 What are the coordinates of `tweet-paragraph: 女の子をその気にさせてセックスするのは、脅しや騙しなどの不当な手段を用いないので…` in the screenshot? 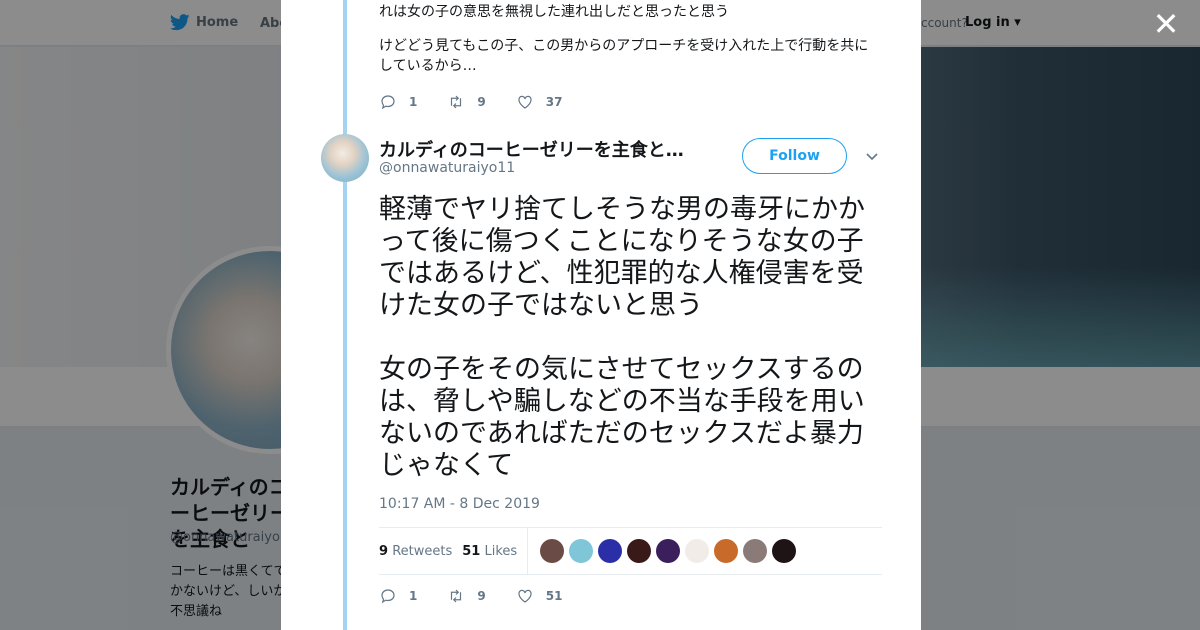 It's located at (622, 417).